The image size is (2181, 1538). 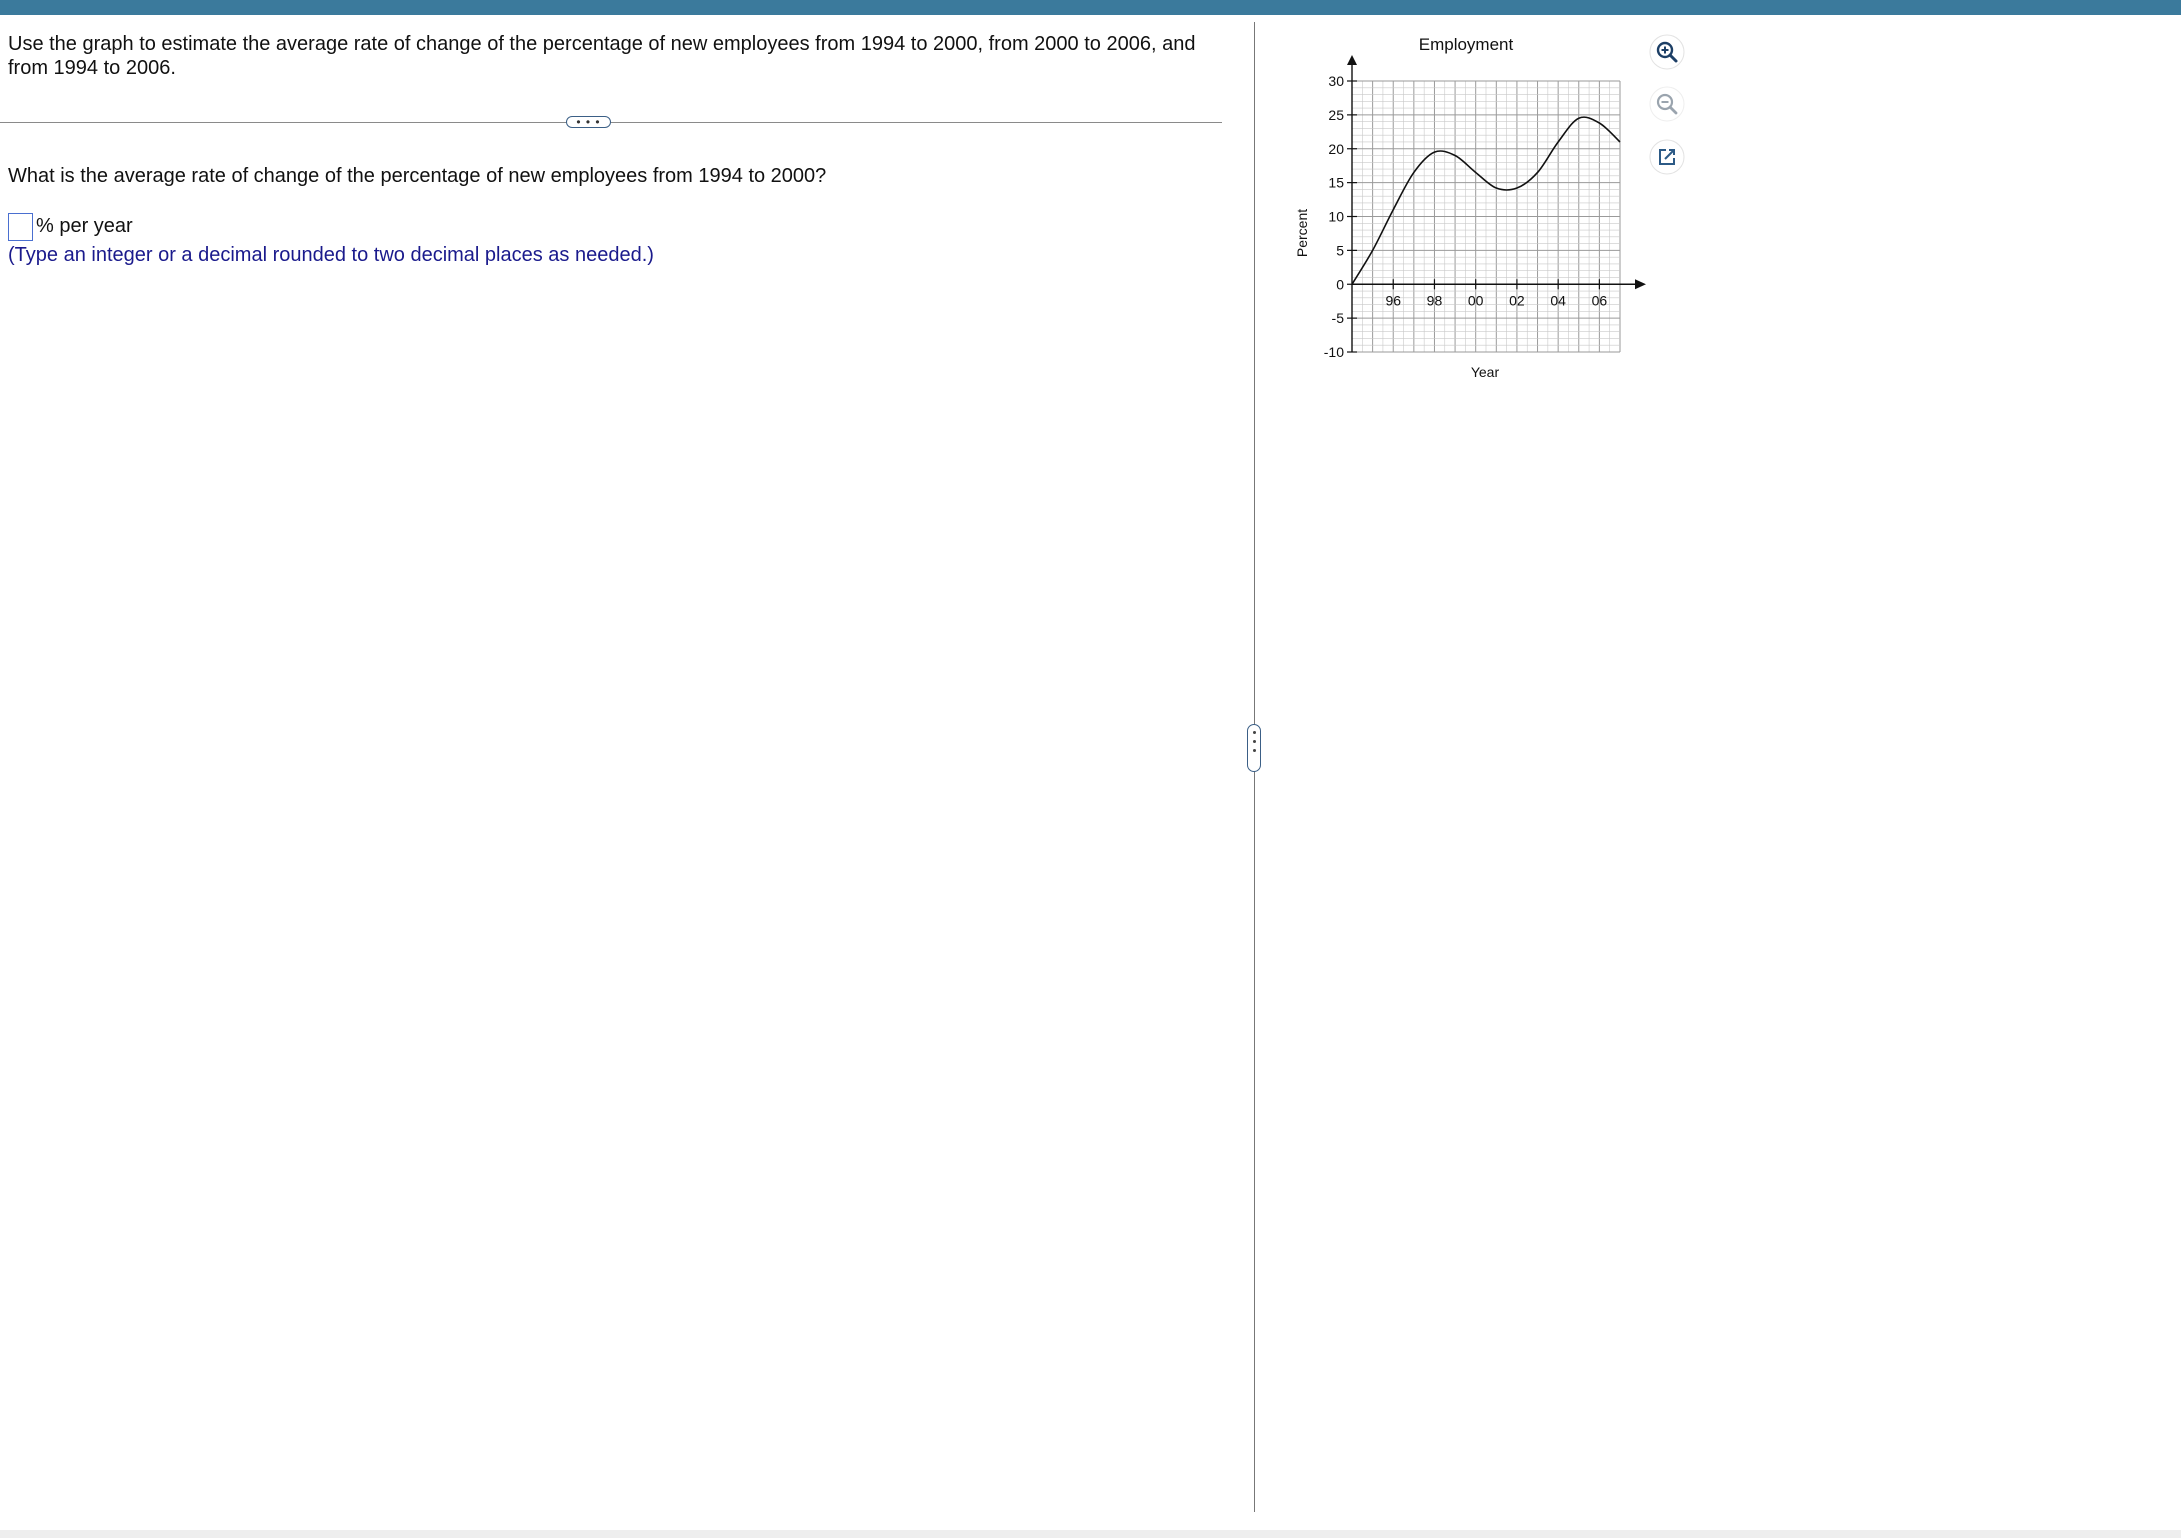 I want to click on chart-title: Employment, so click(x=1466, y=44).